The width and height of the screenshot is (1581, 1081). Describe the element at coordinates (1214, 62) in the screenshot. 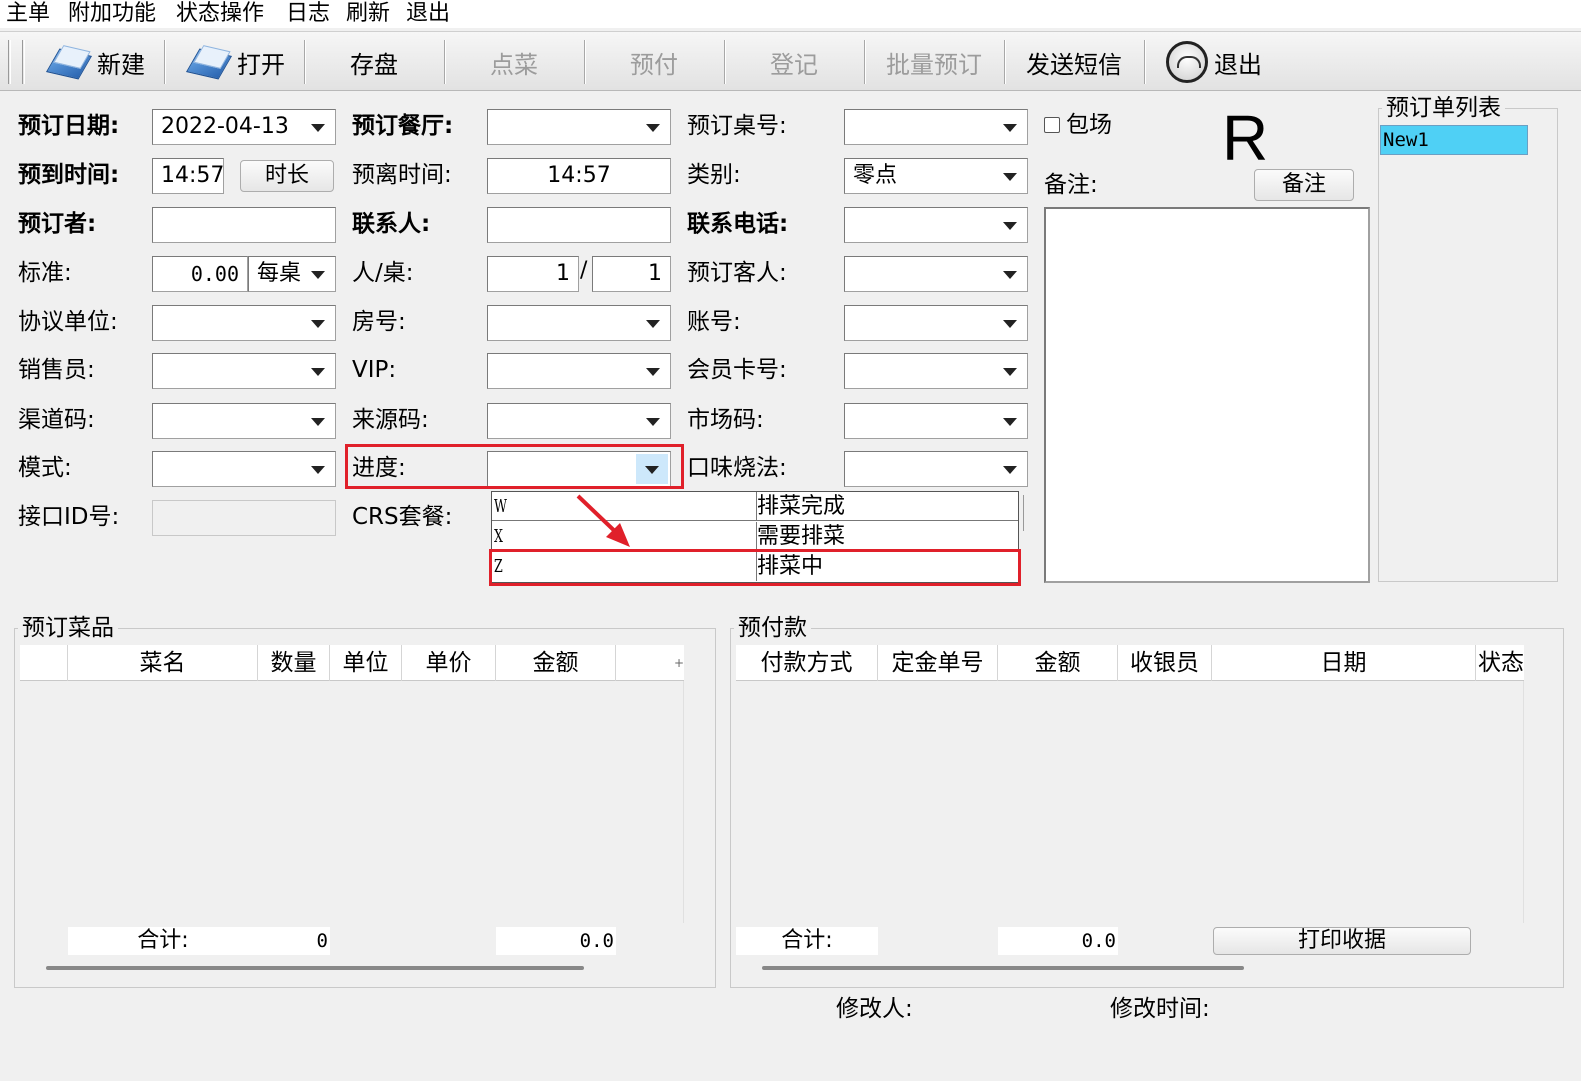

I see `exit-button: 退出` at that location.